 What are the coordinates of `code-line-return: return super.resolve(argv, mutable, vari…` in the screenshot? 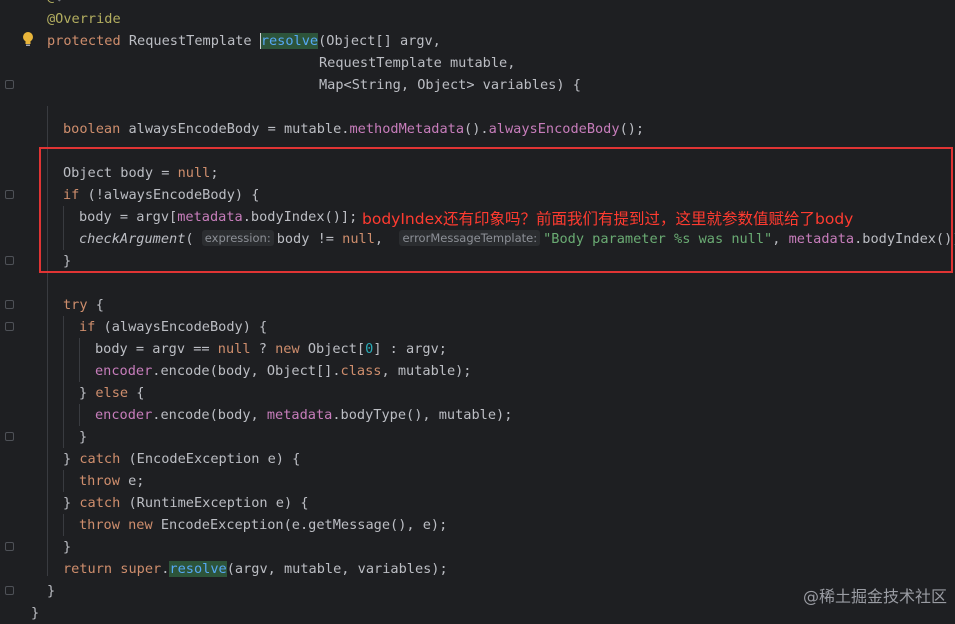 It's located at (255, 569).